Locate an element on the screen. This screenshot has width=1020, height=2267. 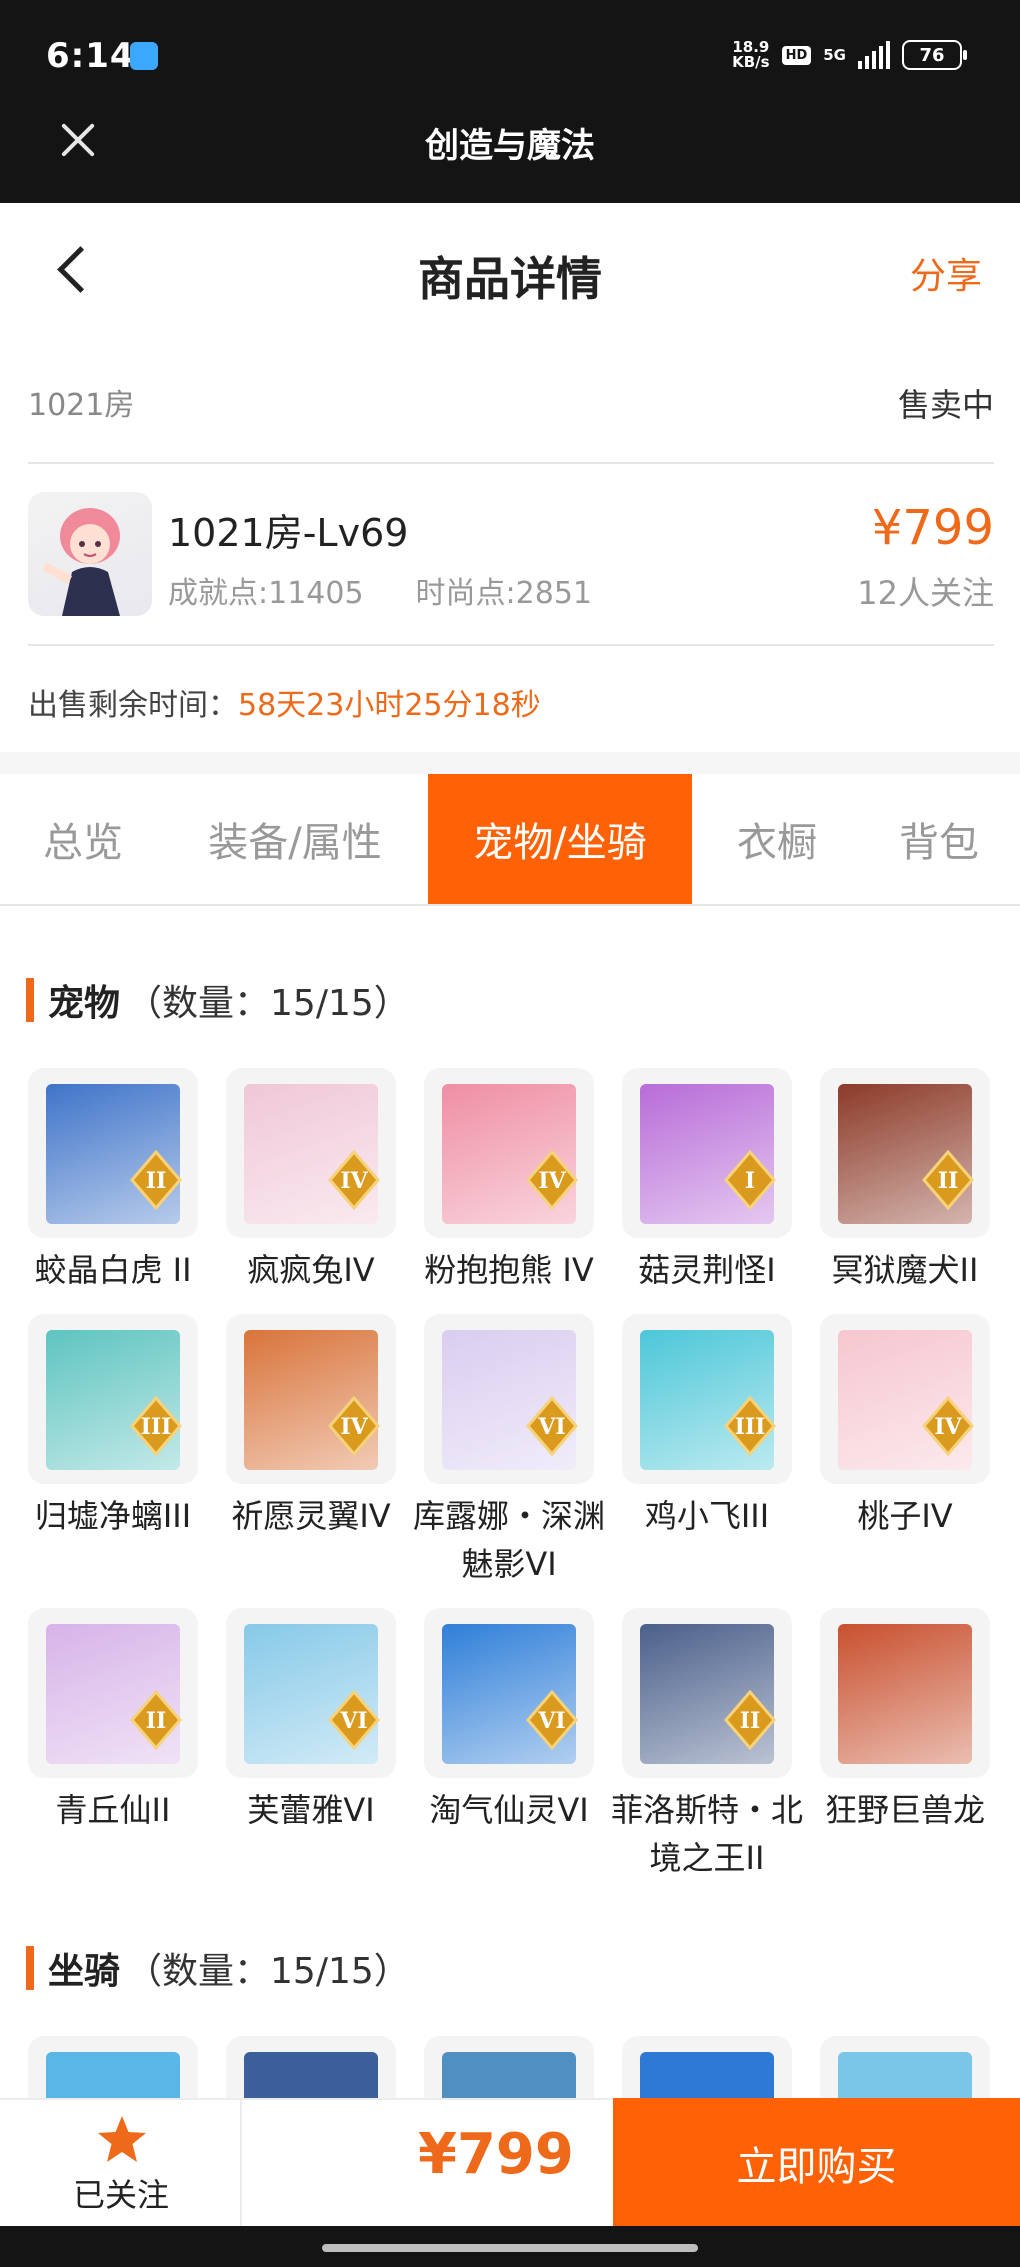
status-time: 6:14 is located at coordinates (90, 56).